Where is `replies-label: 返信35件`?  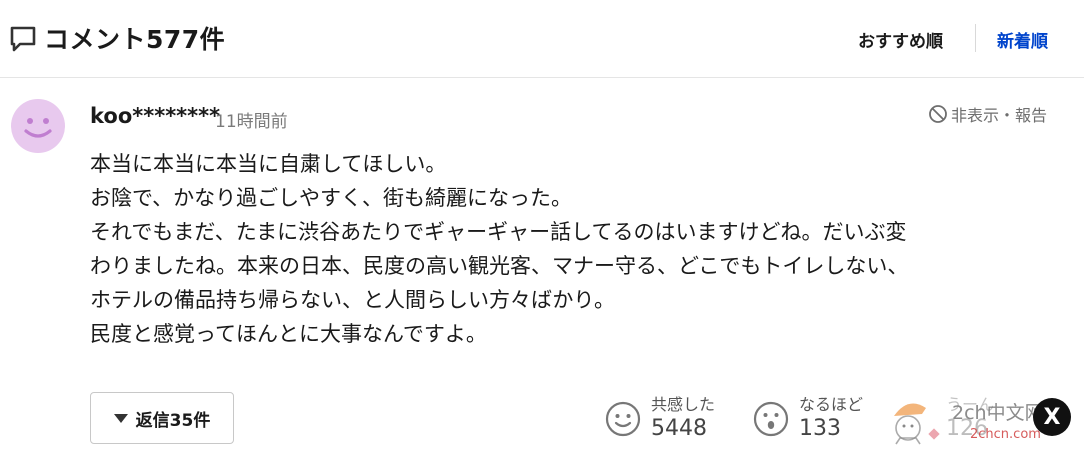 replies-label: 返信35件 is located at coordinates (173, 420).